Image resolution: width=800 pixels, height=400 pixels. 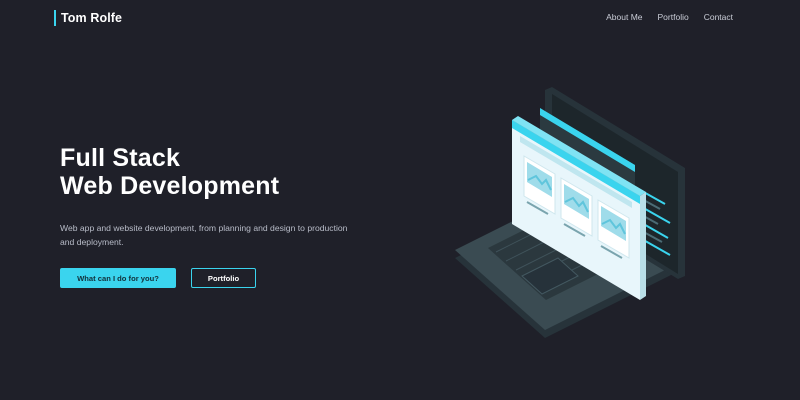 What do you see at coordinates (92, 18) in the screenshot?
I see `brand-name: Tom Rolfe` at bounding box center [92, 18].